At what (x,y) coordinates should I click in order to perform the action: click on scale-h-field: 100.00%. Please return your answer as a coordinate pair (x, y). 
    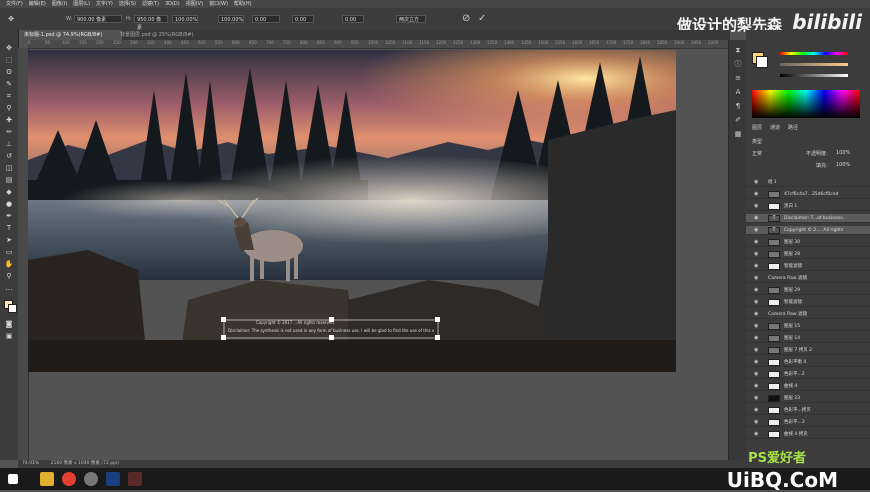
    Looking at the image, I should click on (231, 19).